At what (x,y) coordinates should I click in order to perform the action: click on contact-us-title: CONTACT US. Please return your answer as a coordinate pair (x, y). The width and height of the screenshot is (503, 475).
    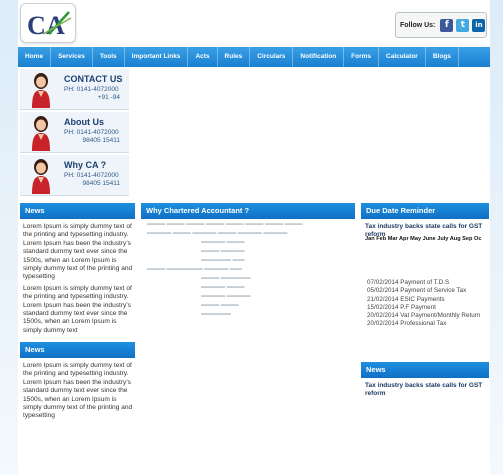
    Looking at the image, I should click on (93, 79).